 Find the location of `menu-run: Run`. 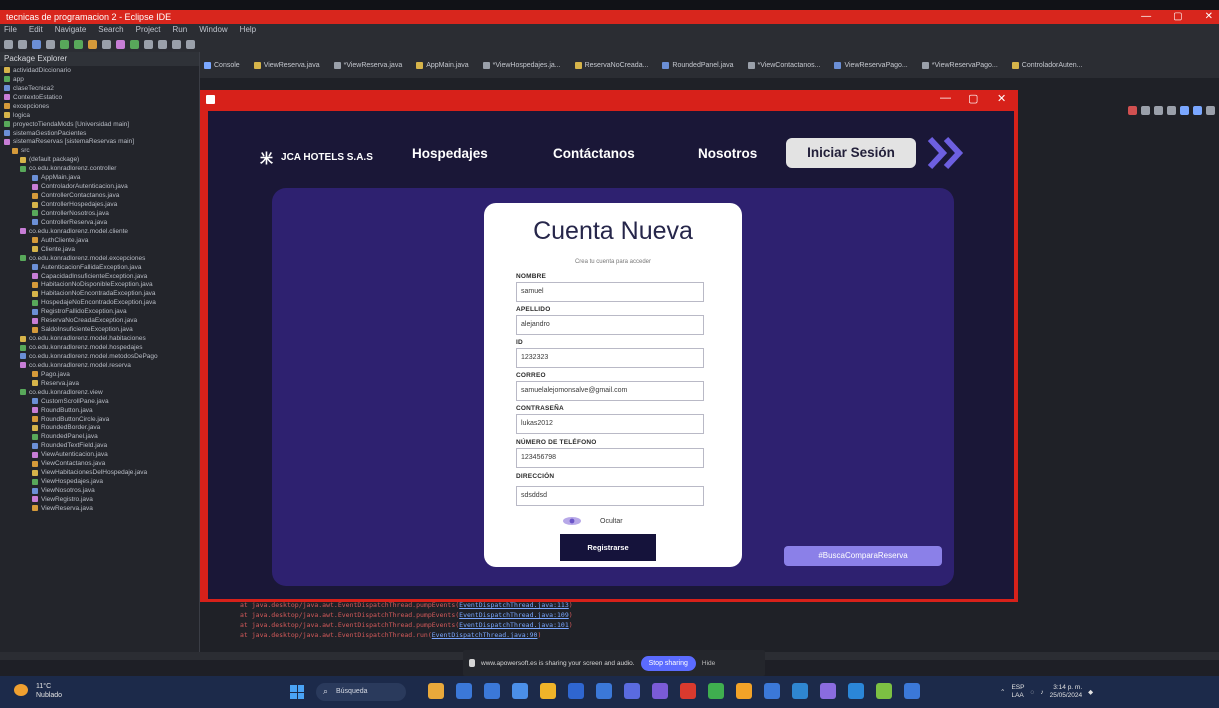

menu-run: Run is located at coordinates (180, 30).